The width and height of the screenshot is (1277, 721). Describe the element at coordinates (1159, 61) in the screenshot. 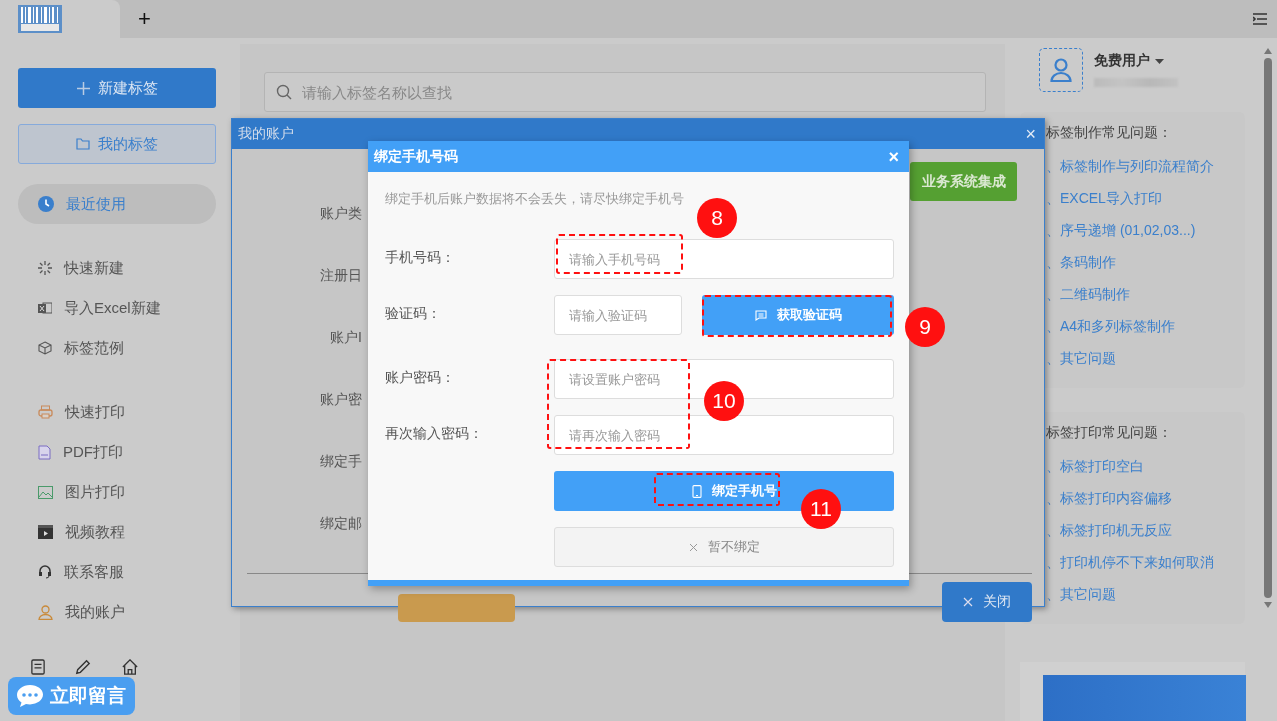

I see `caret-icon` at that location.